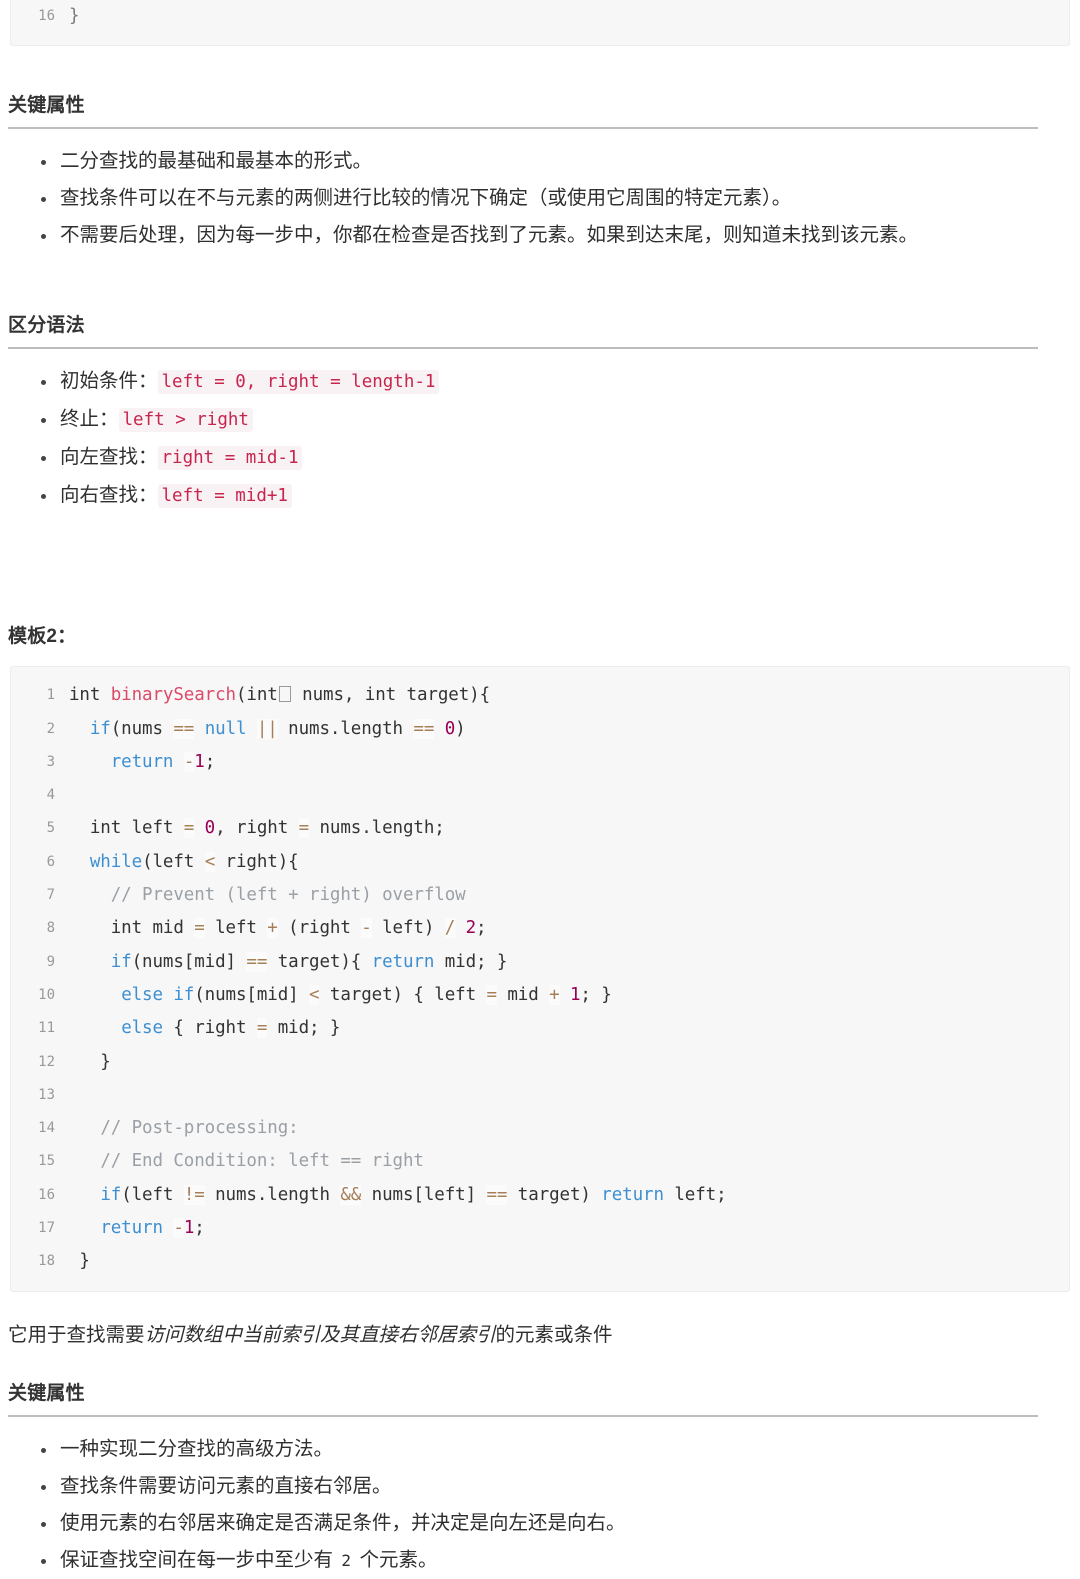 The height and width of the screenshot is (1579, 1080). What do you see at coordinates (50, 761) in the screenshot?
I see `line-number: 3` at bounding box center [50, 761].